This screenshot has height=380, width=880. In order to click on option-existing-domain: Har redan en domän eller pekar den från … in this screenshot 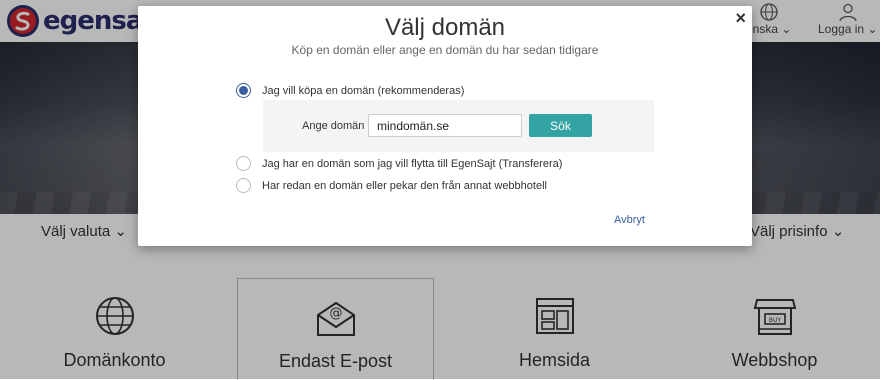, I will do `click(391, 185)`.